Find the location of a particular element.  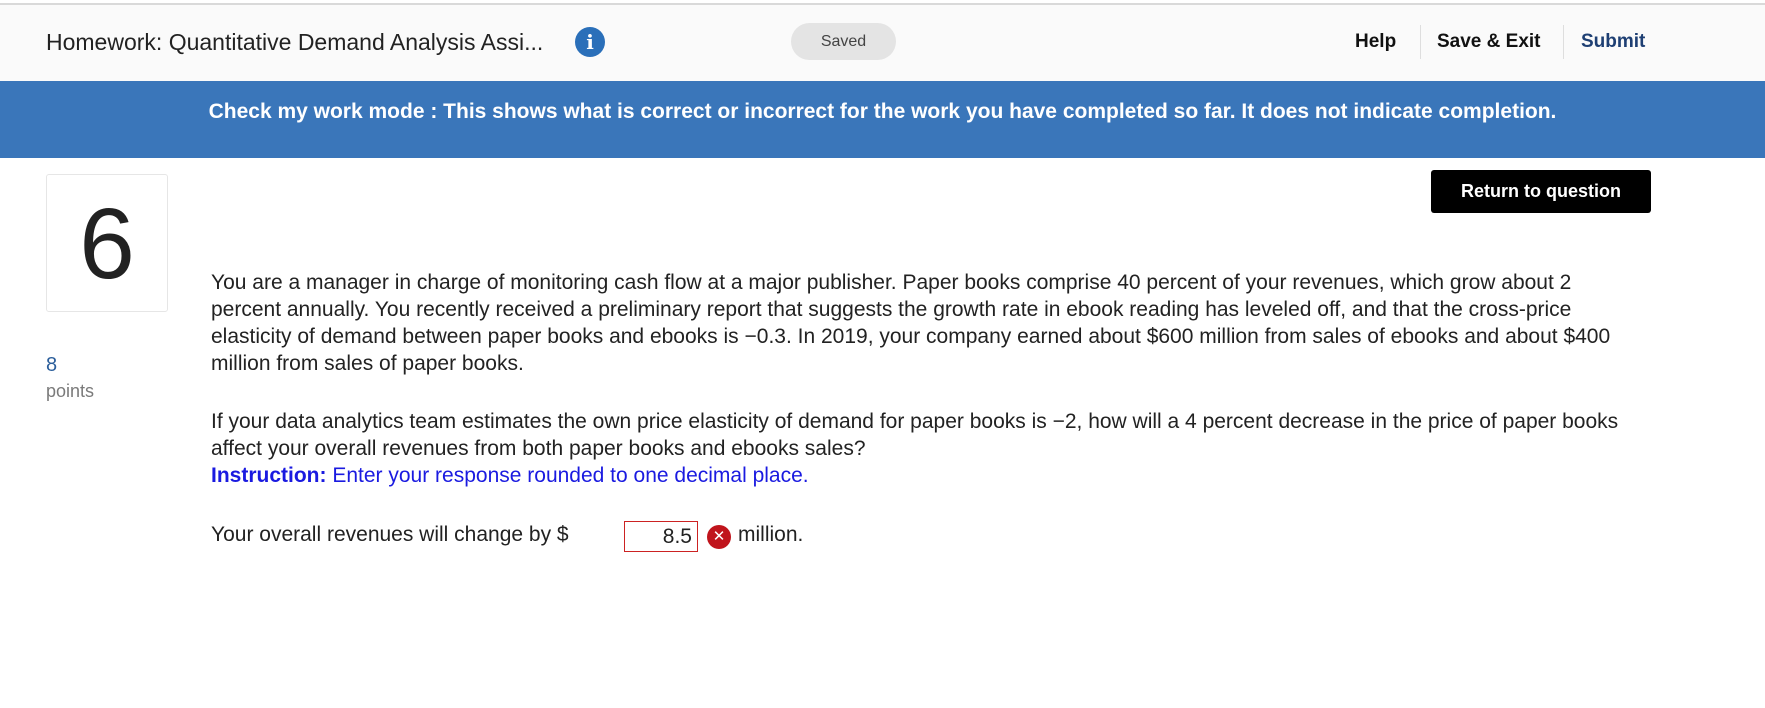

points-label: points is located at coordinates (70, 391).